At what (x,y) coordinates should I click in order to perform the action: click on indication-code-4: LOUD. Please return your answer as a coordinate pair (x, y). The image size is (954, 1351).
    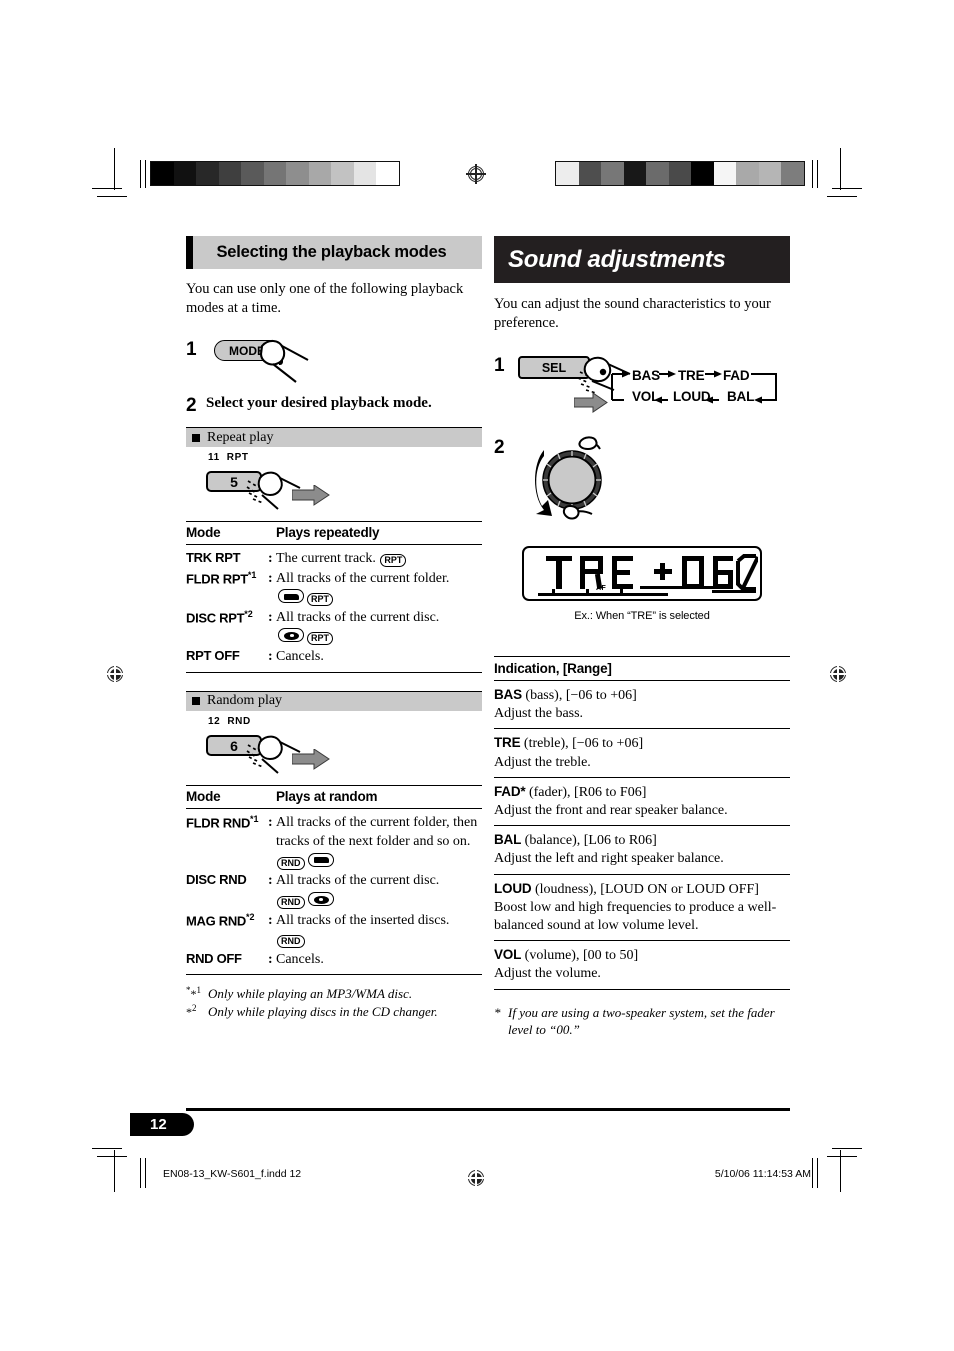
    Looking at the image, I should click on (513, 888).